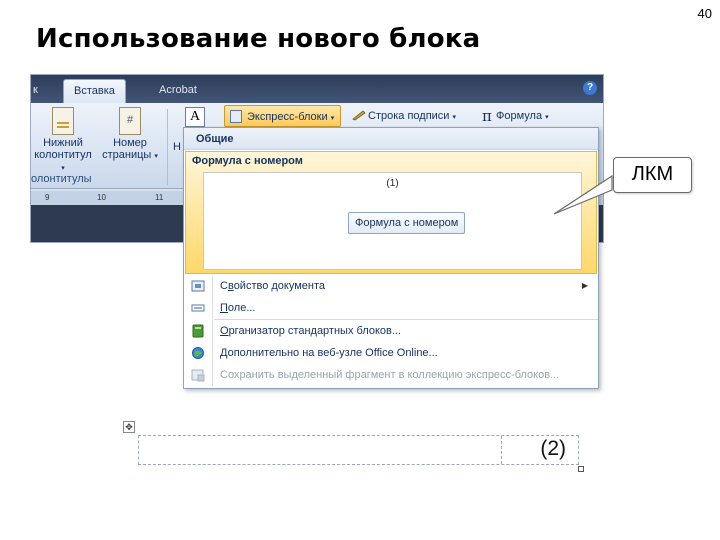 This screenshot has height=540, width=720. What do you see at coordinates (358, 450) in the screenshot?
I see `inserted-formula-table: (2)` at bounding box center [358, 450].